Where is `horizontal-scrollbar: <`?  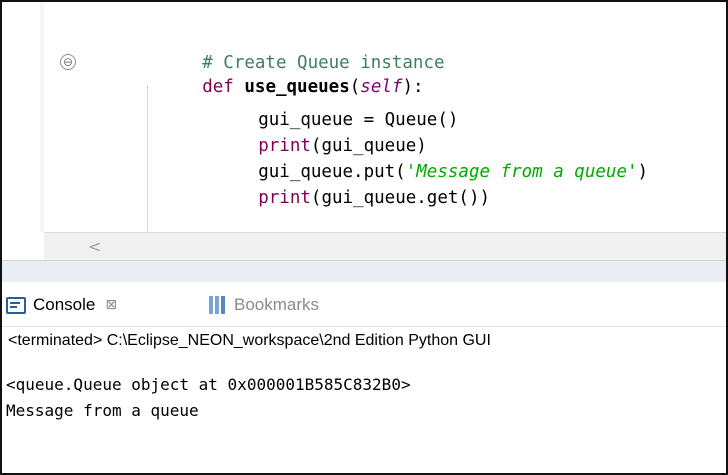
horizontal-scrollbar: < is located at coordinates (385, 246).